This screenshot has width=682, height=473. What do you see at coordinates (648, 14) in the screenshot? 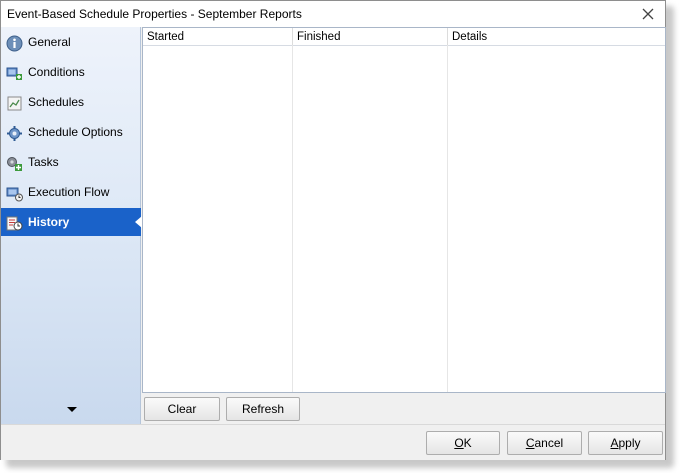
I see `close-icon` at bounding box center [648, 14].